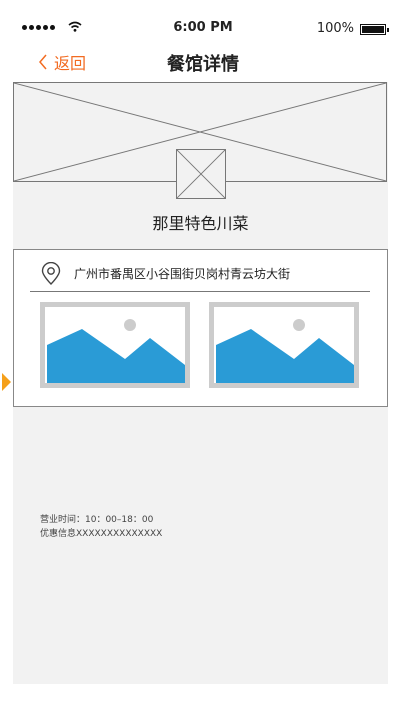 The width and height of the screenshot is (406, 702). I want to click on restaurant-name: 那里特色川菜, so click(200, 223).